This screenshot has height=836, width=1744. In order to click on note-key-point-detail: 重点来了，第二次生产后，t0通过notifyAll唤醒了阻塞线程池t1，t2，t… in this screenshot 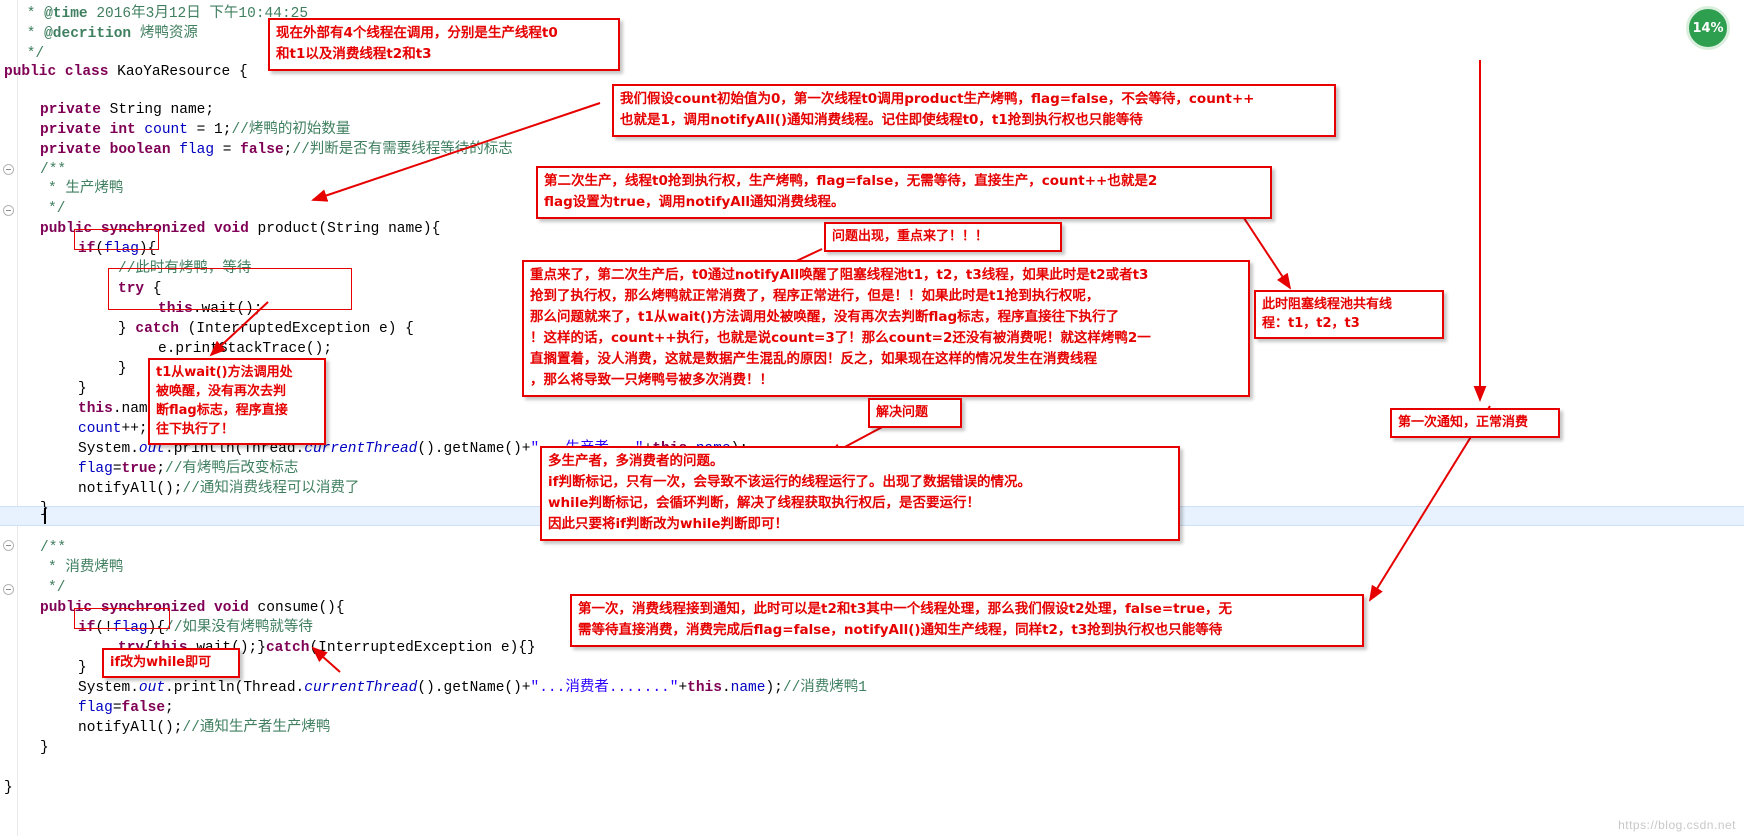, I will do `click(886, 328)`.